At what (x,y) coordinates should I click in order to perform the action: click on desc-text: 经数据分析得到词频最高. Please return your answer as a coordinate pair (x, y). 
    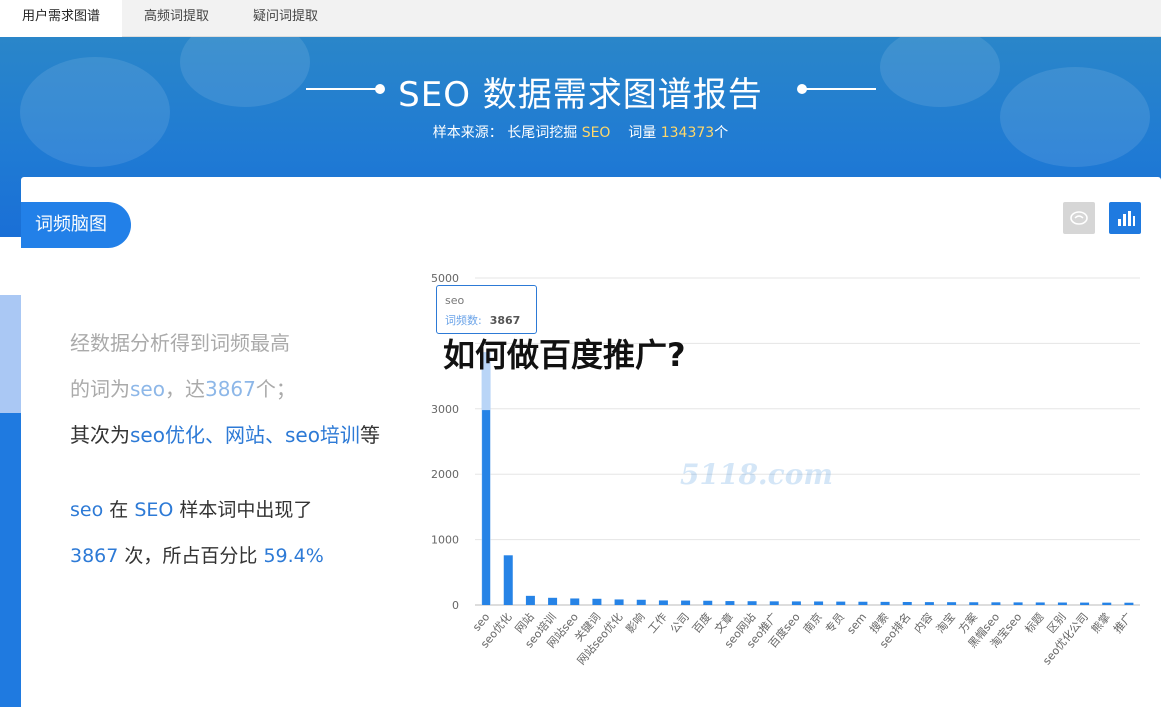
    Looking at the image, I should click on (180, 343).